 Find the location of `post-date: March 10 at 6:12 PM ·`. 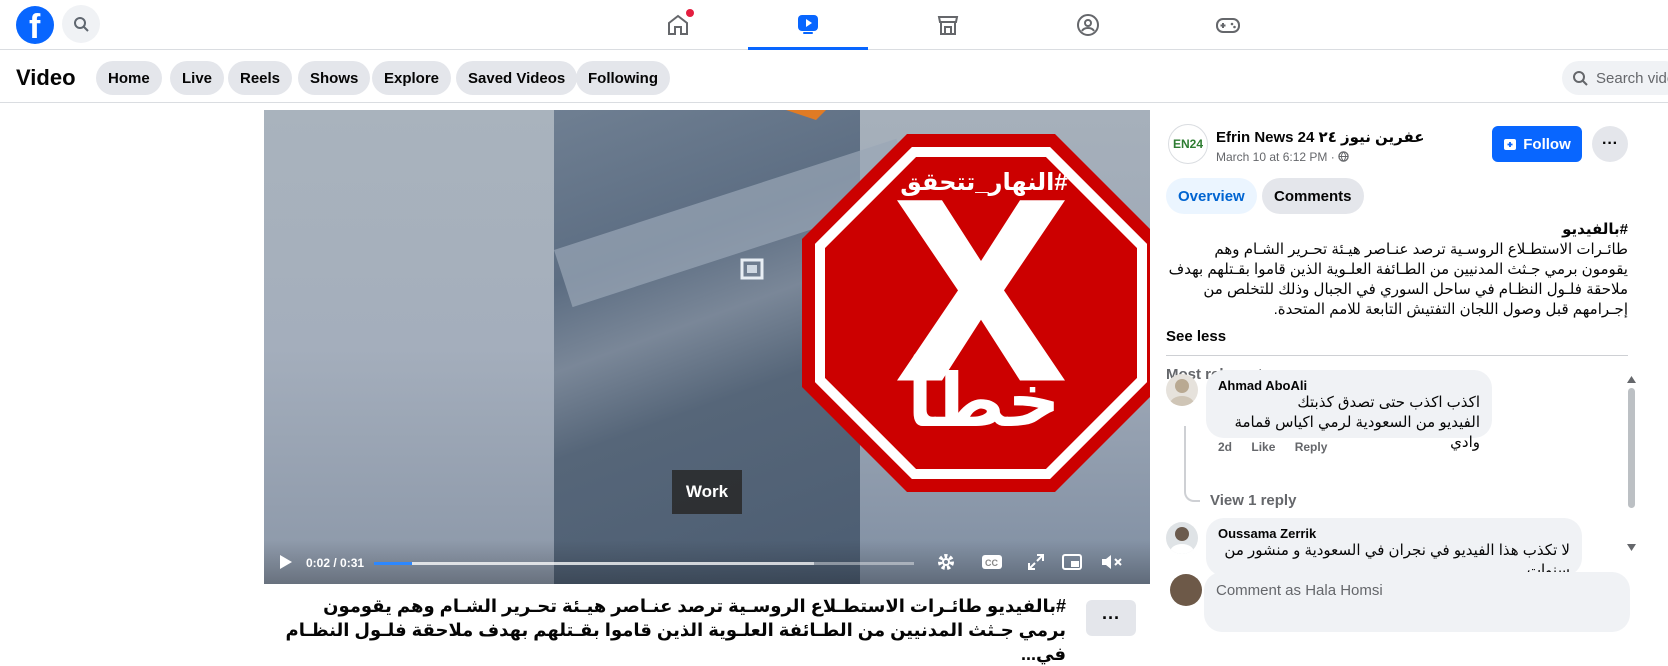

post-date: March 10 at 6:12 PM · is located at coordinates (1282, 157).